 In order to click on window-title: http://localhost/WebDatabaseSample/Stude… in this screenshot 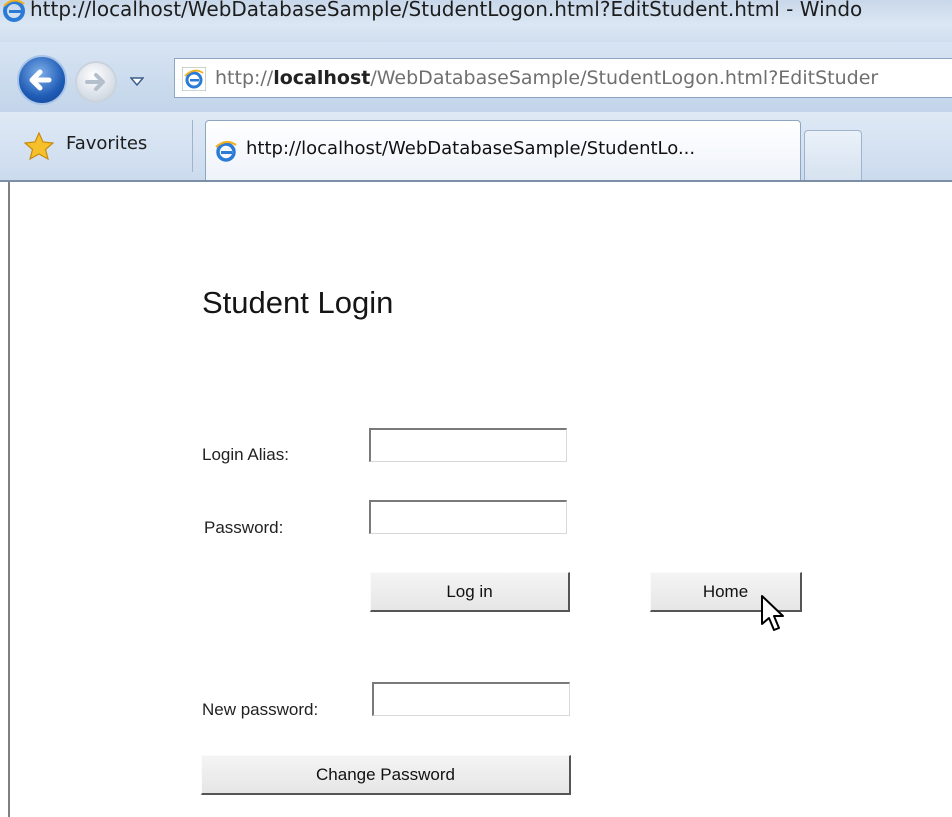, I will do `click(446, 10)`.